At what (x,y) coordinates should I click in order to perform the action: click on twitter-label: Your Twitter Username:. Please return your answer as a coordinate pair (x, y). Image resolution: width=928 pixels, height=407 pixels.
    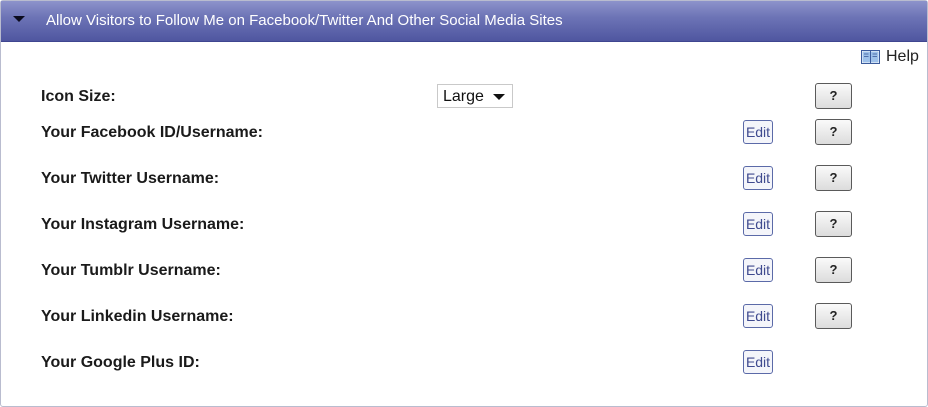
    Looking at the image, I should click on (130, 178).